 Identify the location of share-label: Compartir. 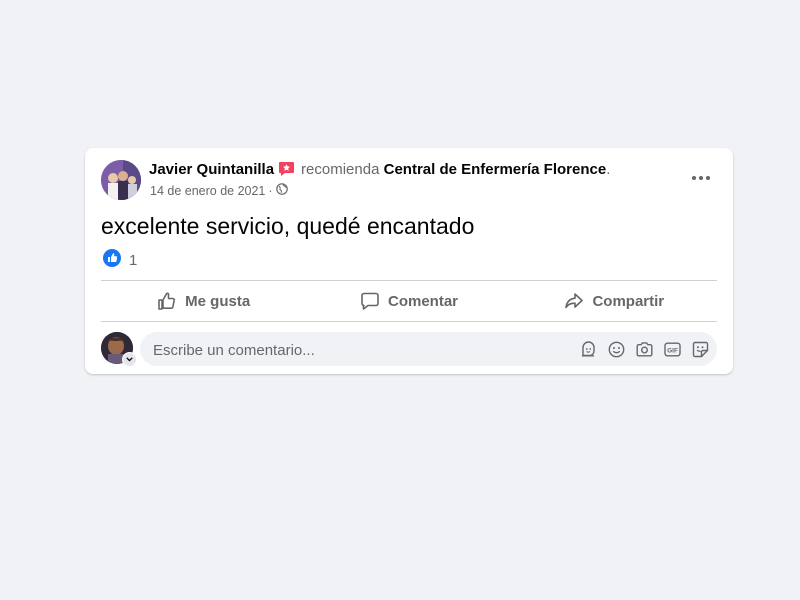
(628, 301).